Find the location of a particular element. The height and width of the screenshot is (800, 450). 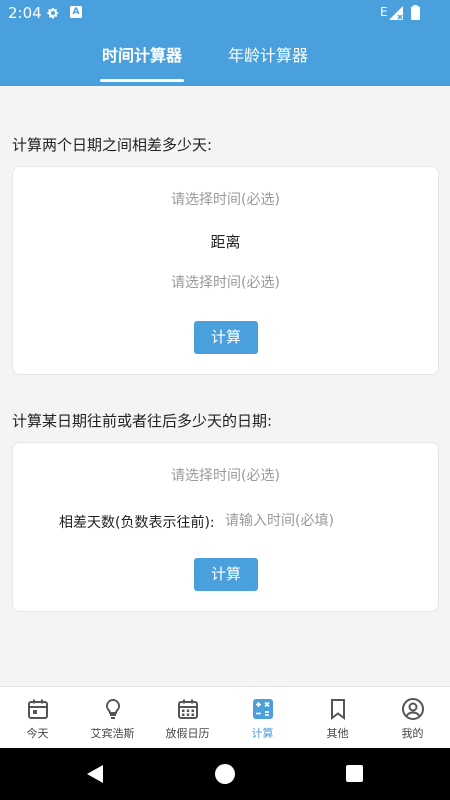

nav-label-calculate: 计算 is located at coordinates (262, 733).